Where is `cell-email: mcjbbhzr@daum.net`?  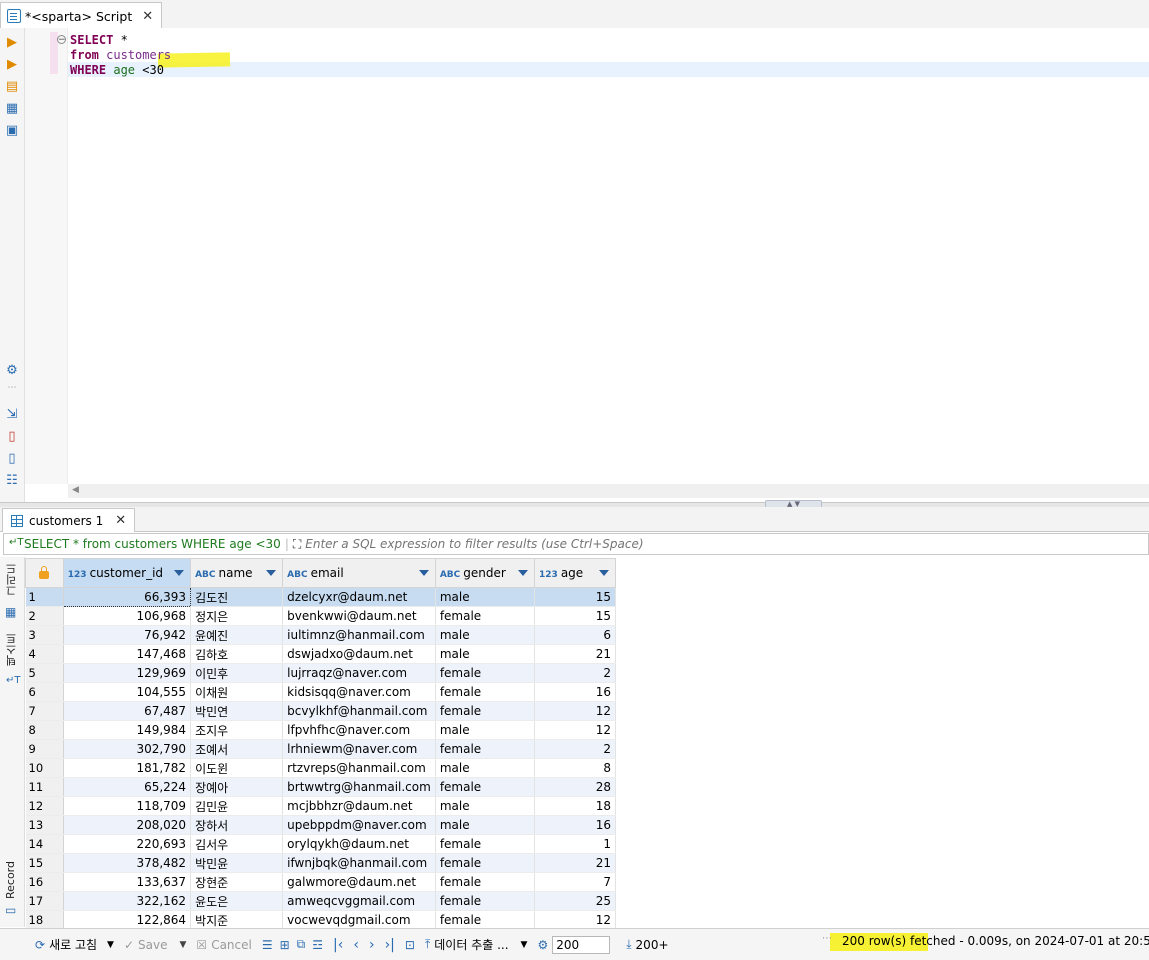 cell-email: mcjbbhzr@daum.net is located at coordinates (359, 806).